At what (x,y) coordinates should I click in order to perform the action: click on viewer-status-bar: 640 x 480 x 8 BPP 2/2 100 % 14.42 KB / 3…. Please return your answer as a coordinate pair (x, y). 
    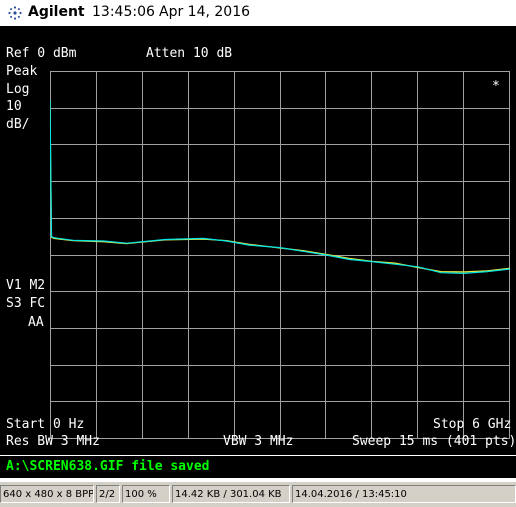
    Looking at the image, I should click on (258, 495).